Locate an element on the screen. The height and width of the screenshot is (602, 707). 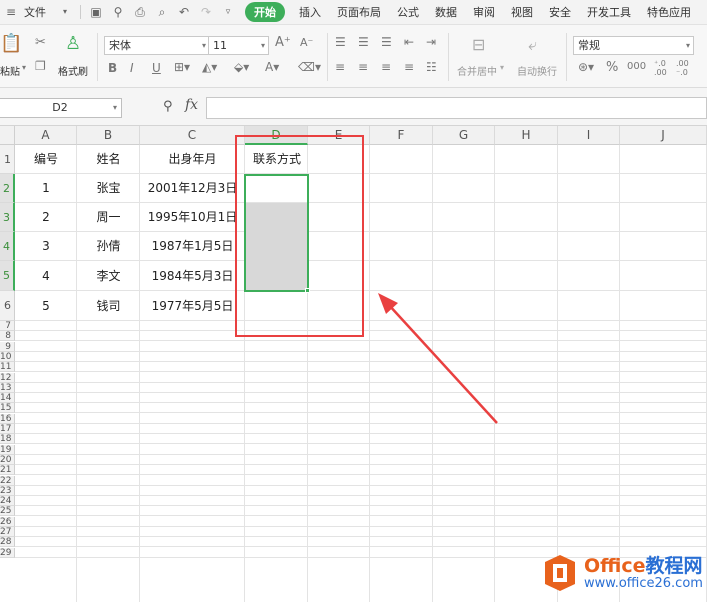
row-header-29: 29 is located at coordinates (7, 553).